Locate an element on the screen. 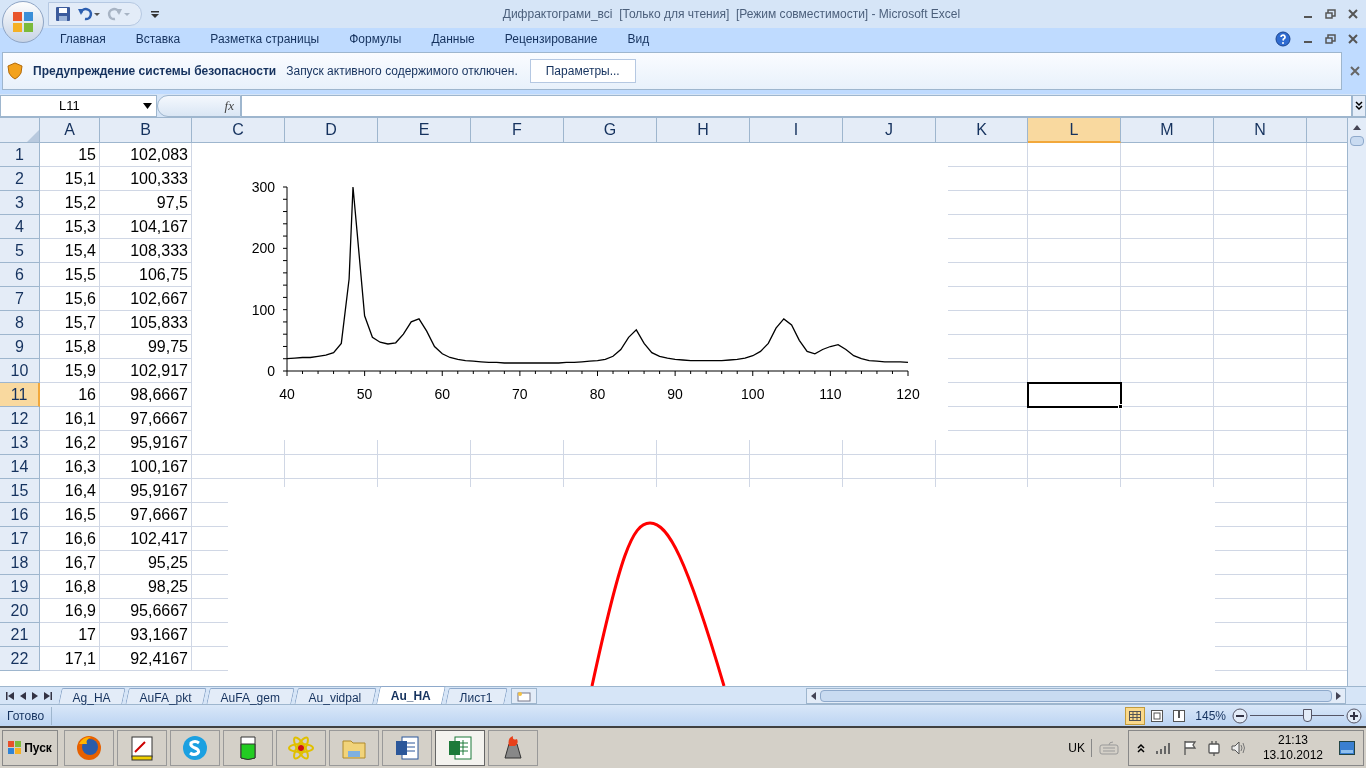 This screenshot has height=768, width=1366. row-header: 21 is located at coordinates (20, 635).